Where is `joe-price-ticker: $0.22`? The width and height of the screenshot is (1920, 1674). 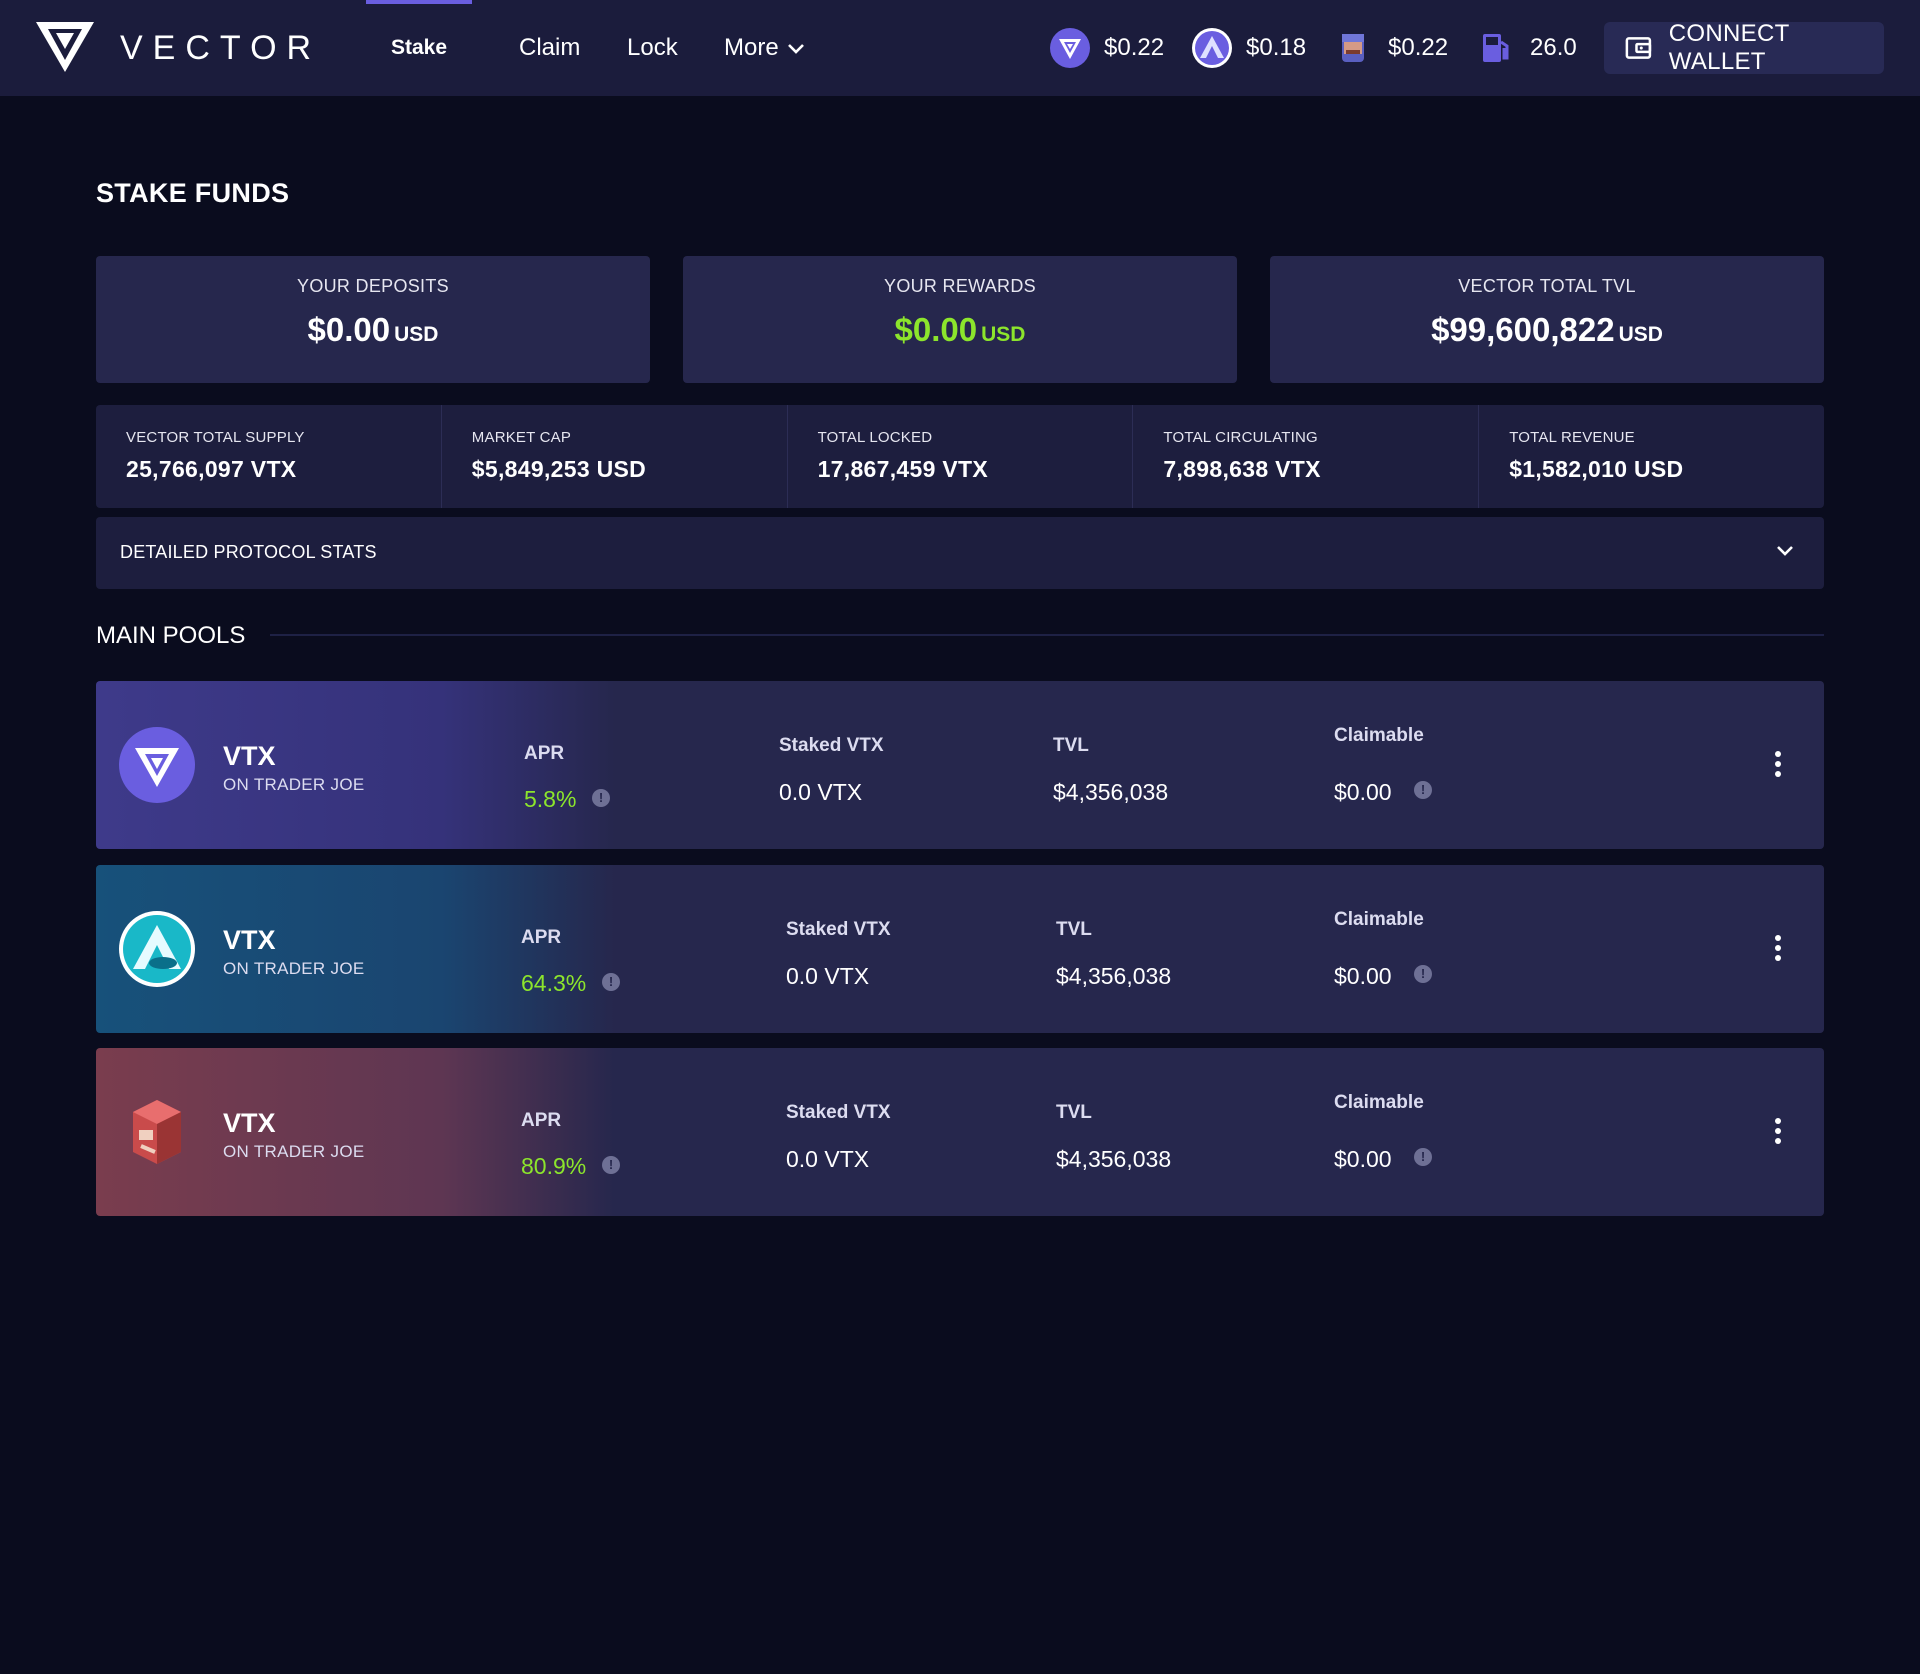
joe-price-ticker: $0.22 is located at coordinates (1391, 48).